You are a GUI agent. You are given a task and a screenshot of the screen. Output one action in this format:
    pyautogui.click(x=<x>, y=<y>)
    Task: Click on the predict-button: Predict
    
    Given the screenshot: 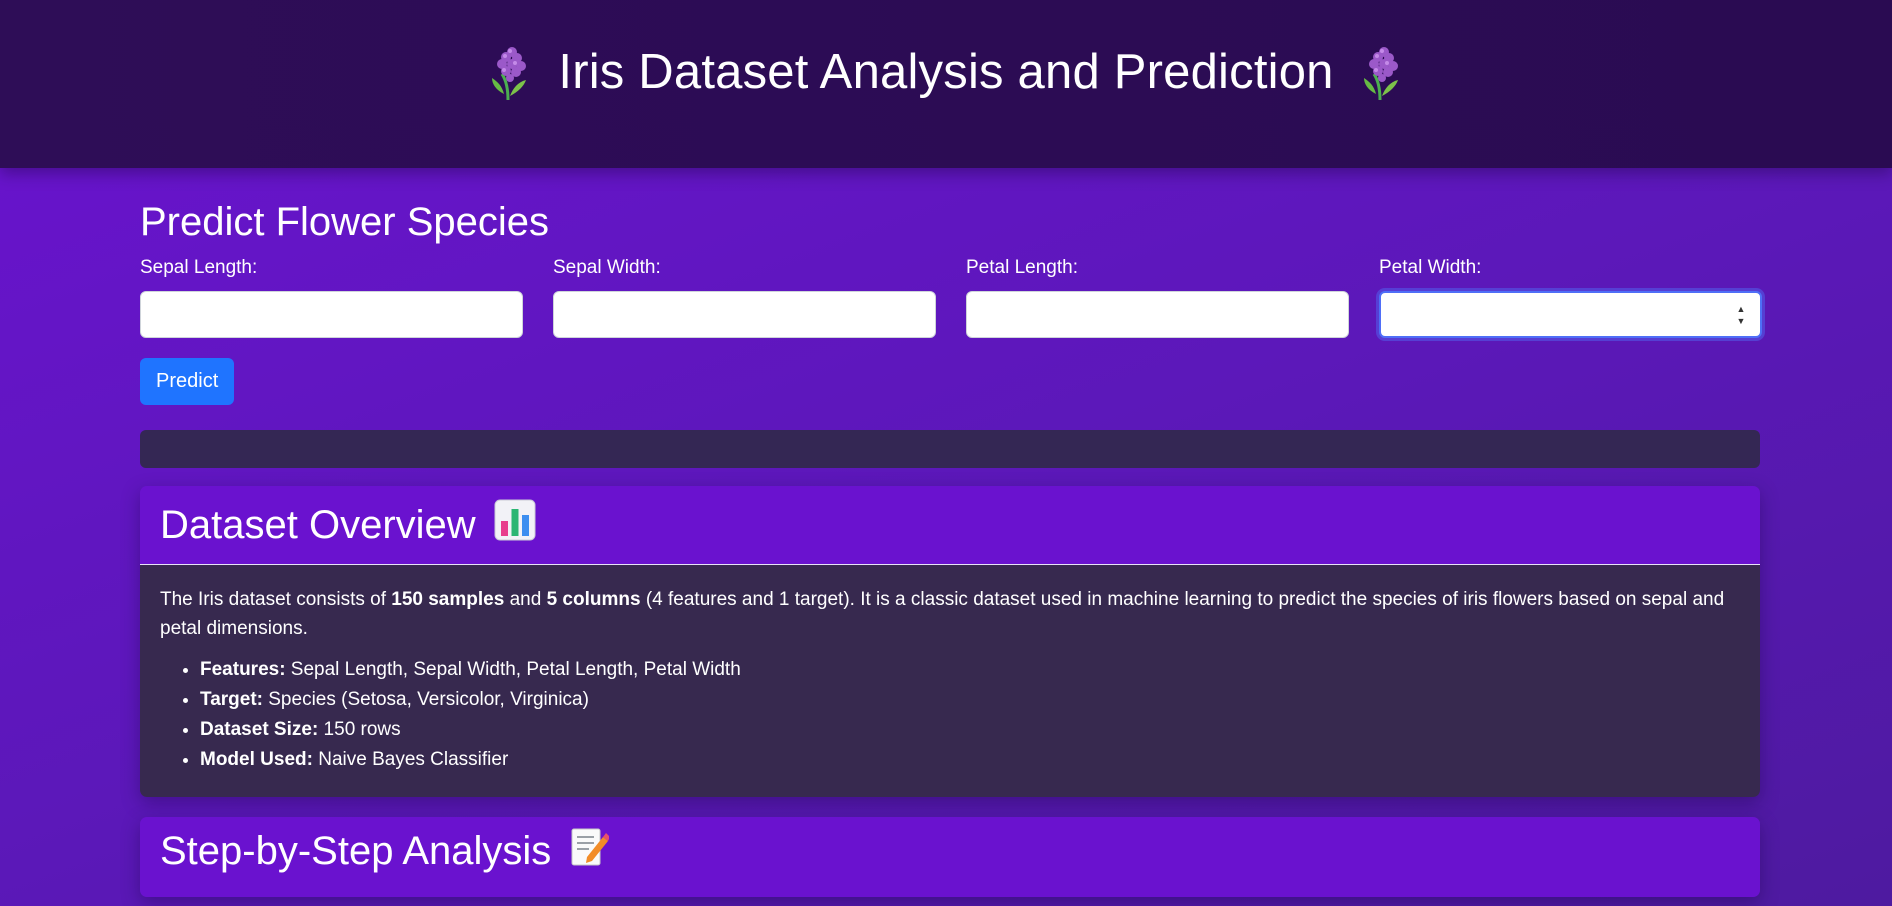 What is the action you would take?
    pyautogui.click(x=187, y=381)
    